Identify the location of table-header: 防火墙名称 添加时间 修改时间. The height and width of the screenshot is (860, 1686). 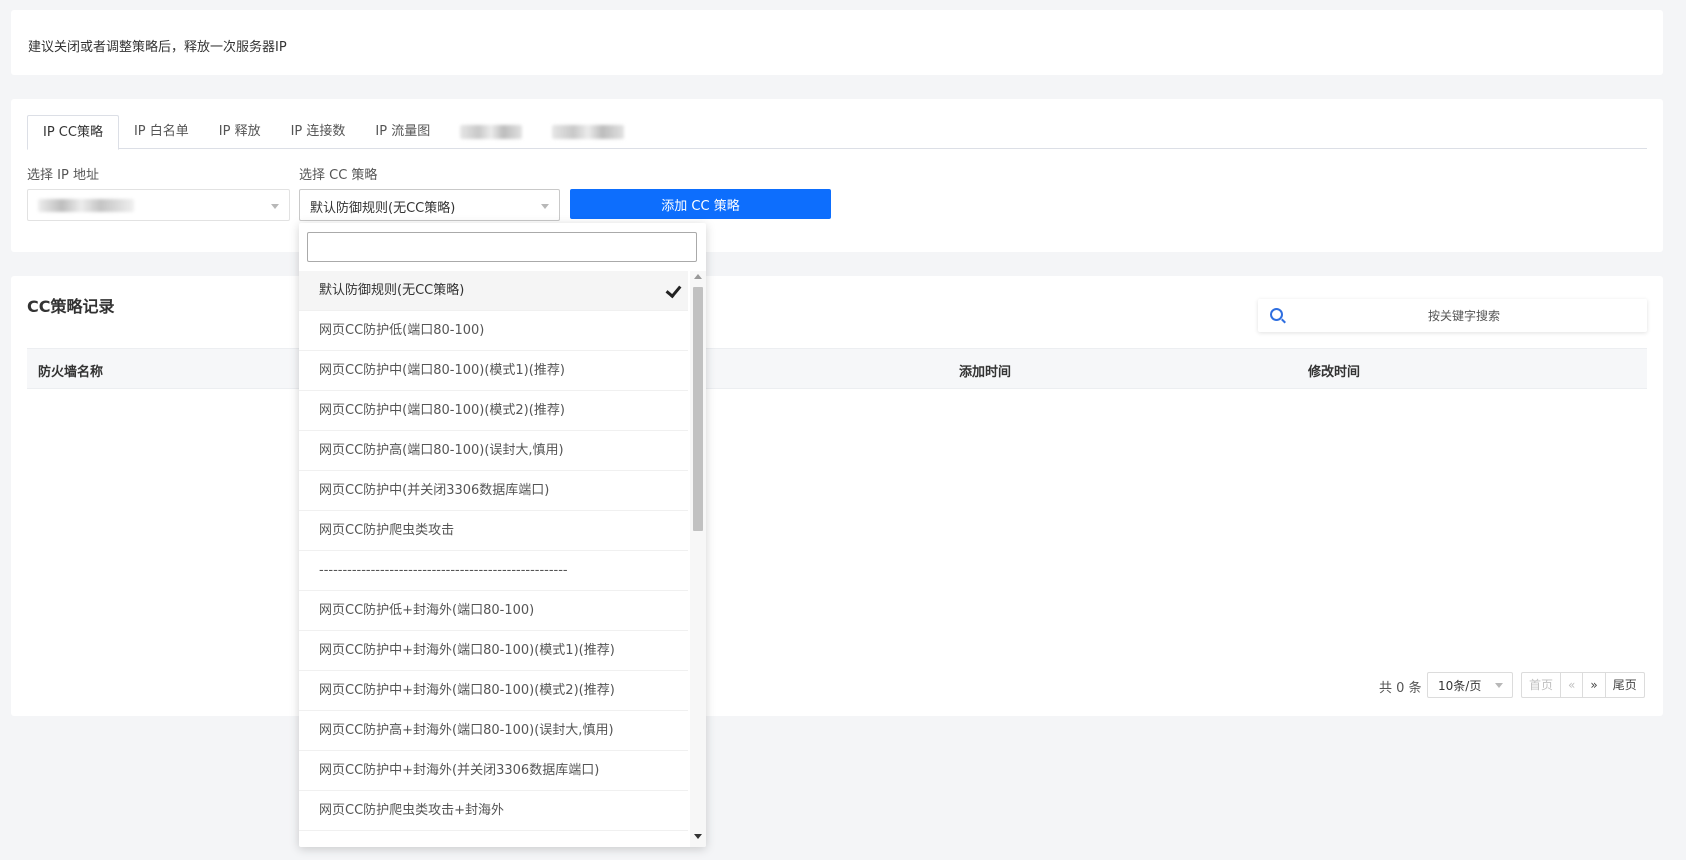
(837, 368).